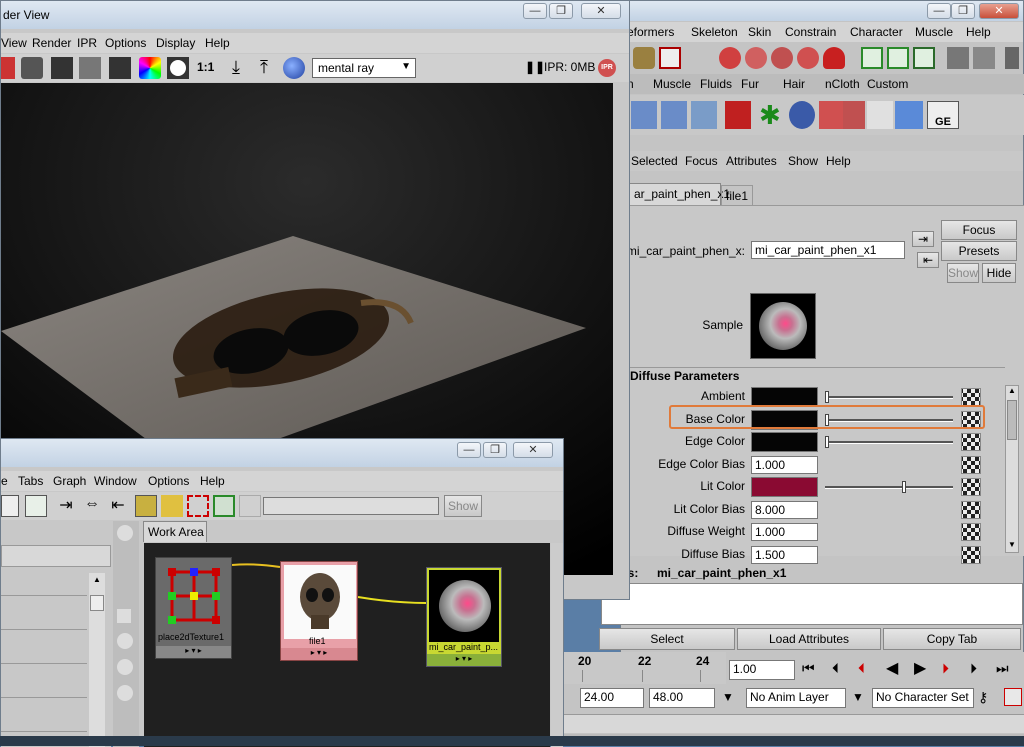 This screenshot has width=1024, height=747. What do you see at coordinates (759, 32) in the screenshot?
I see `menu-skin: Skin` at bounding box center [759, 32].